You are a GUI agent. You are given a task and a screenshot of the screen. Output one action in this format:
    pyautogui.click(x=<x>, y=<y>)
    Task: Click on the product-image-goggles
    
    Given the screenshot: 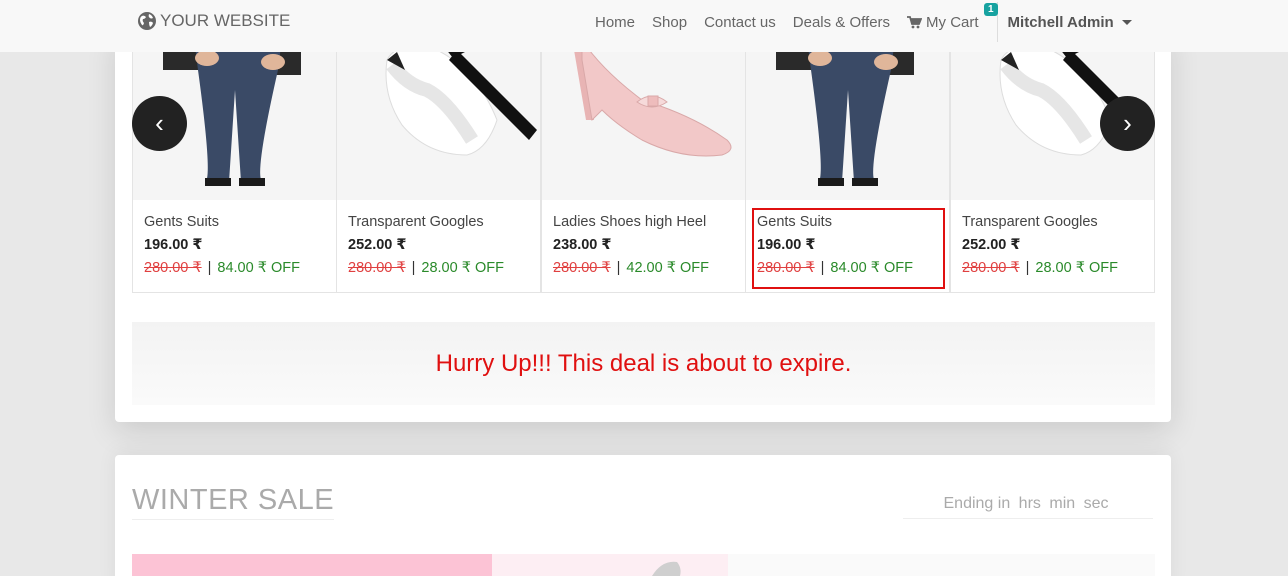 What is the action you would take?
    pyautogui.click(x=438, y=115)
    